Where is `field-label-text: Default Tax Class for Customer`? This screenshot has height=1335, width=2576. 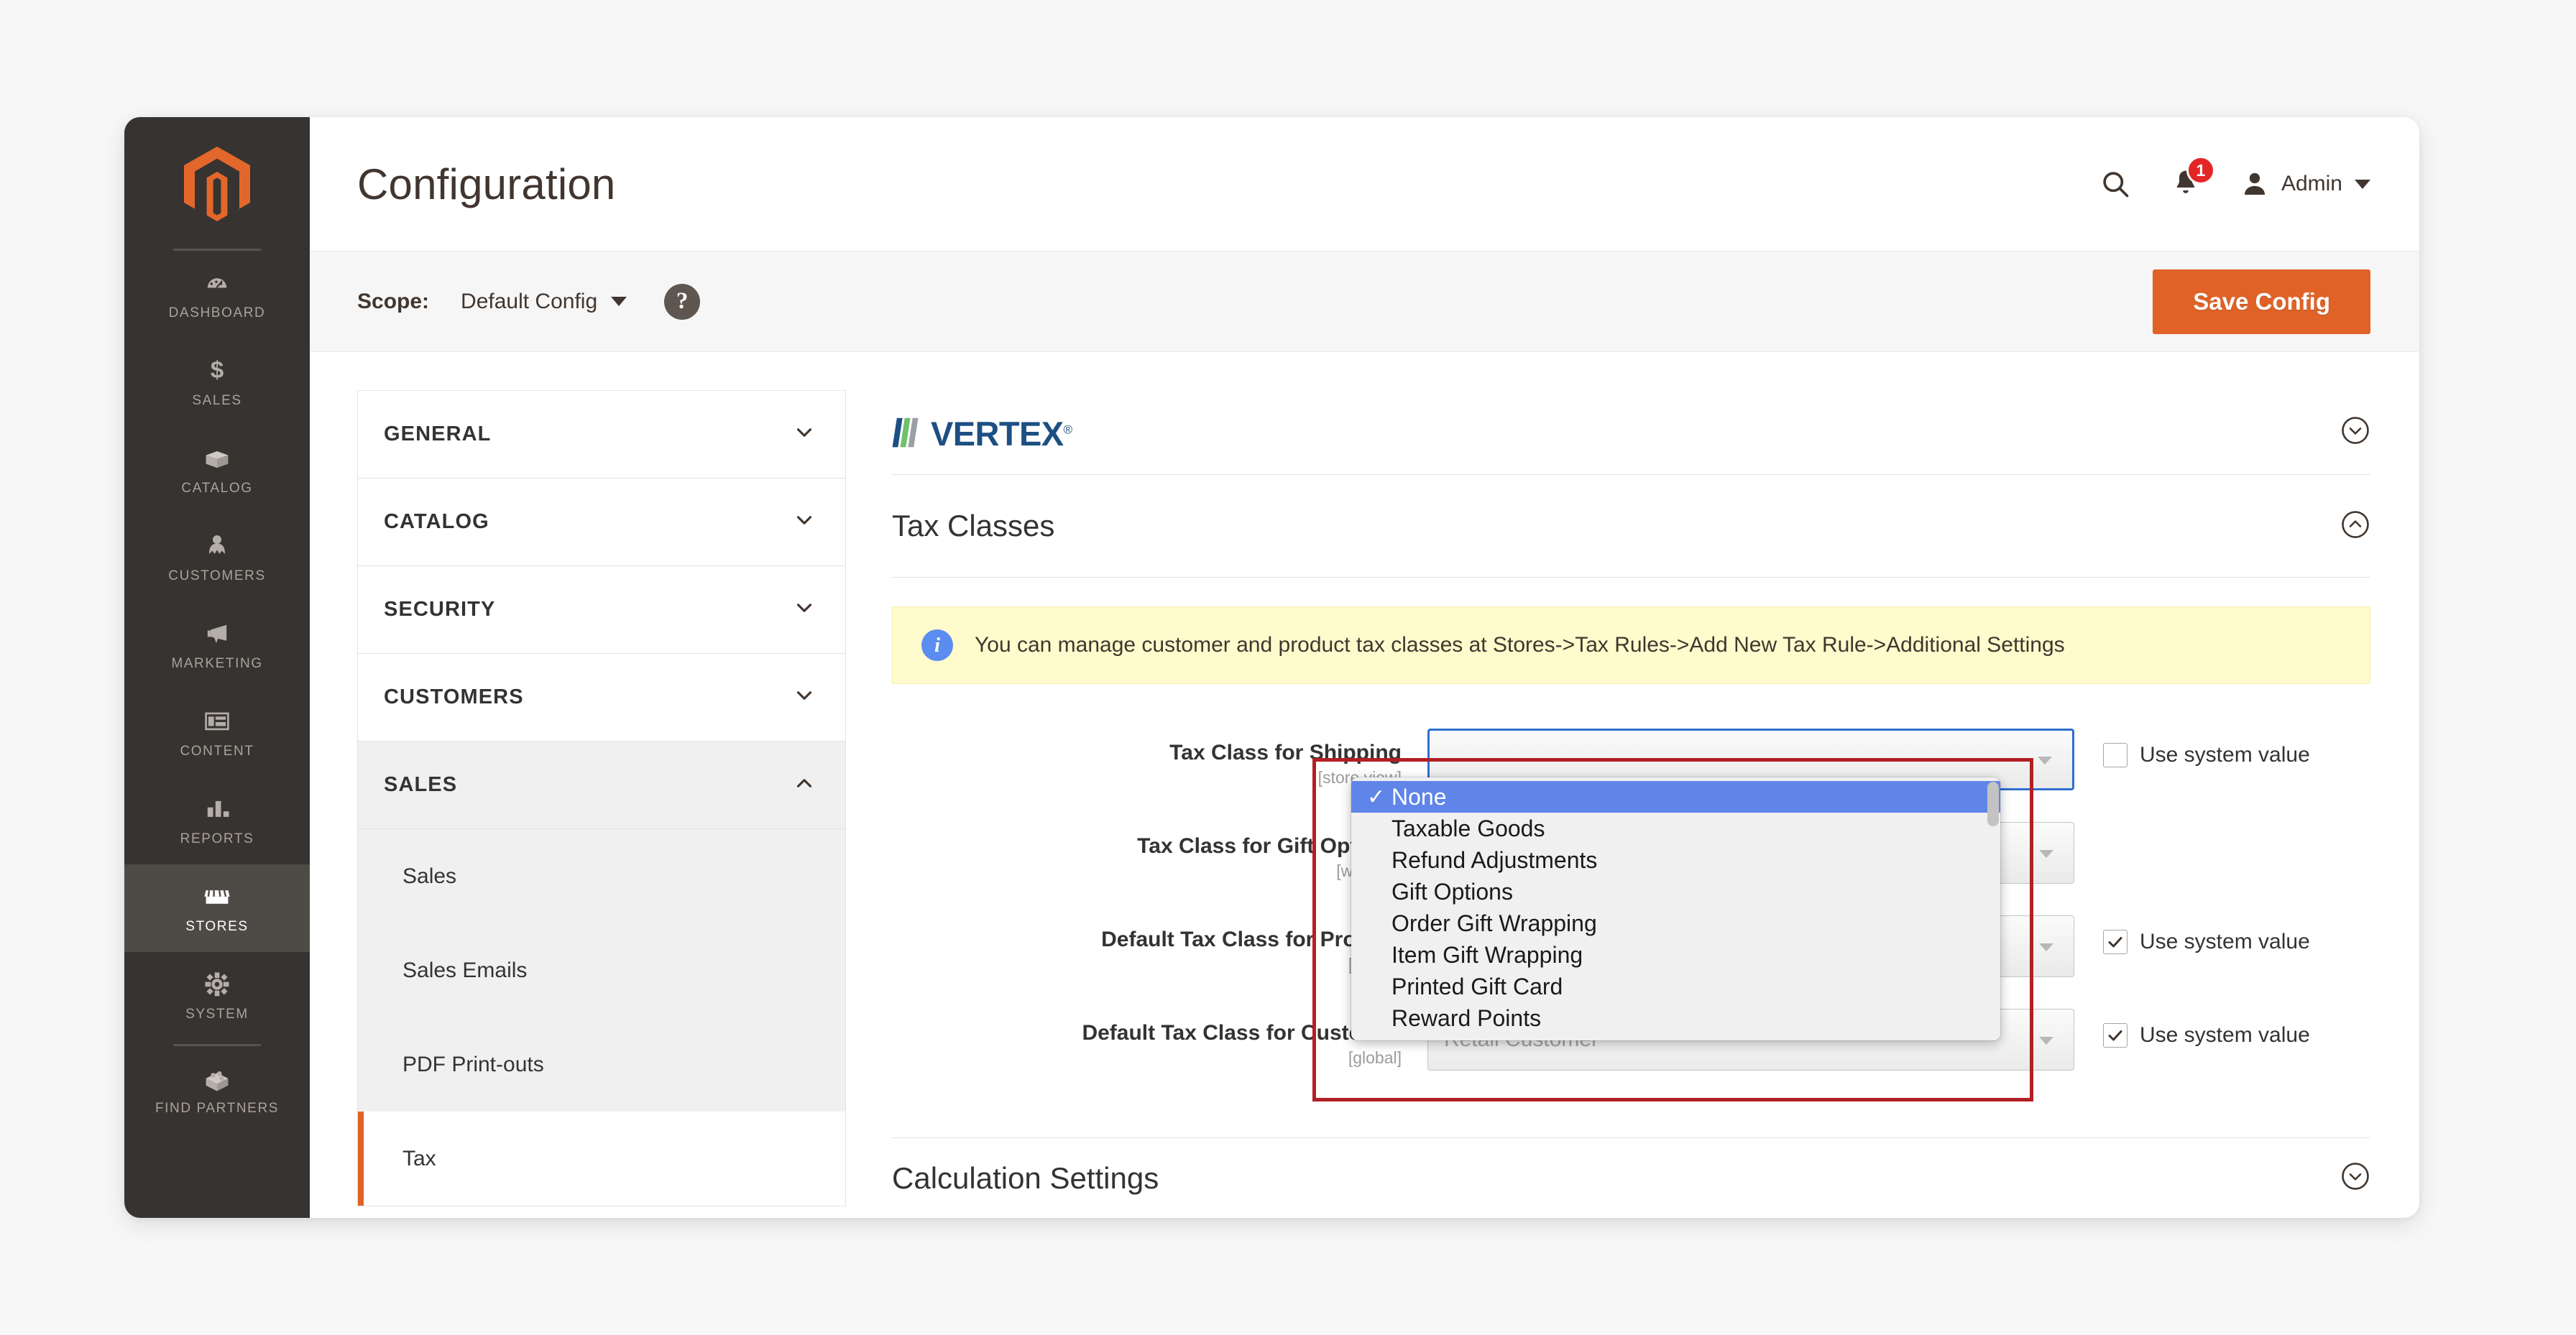 field-label-text: Default Tax Class for Customer is located at coordinates (1242, 1033).